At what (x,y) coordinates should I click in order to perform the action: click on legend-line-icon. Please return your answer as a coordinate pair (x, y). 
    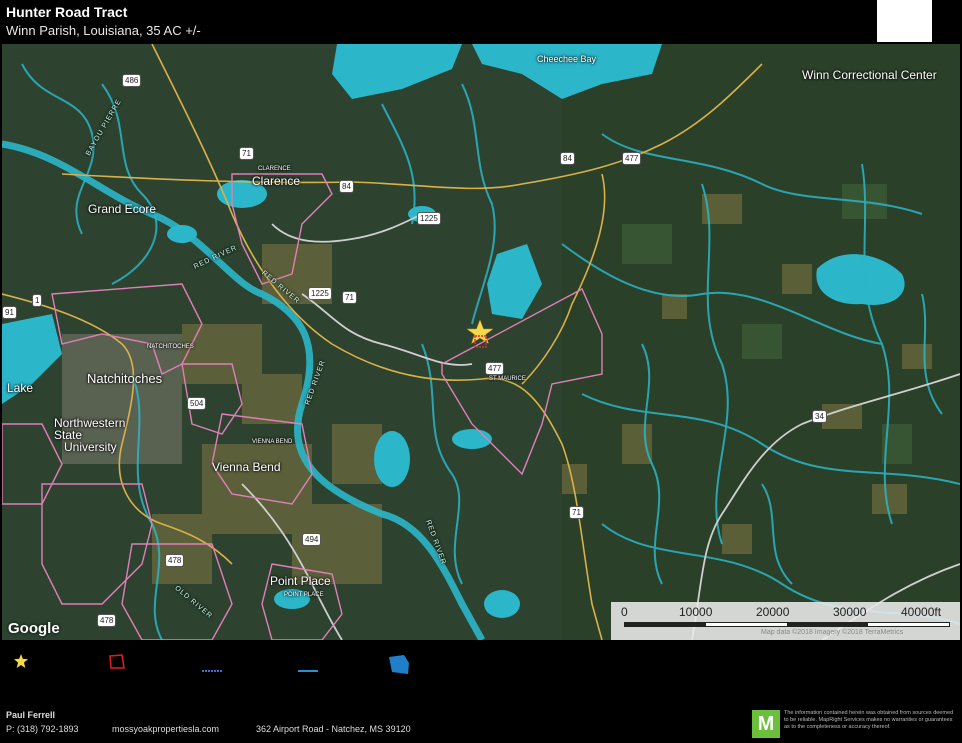
    Looking at the image, I should click on (308, 669).